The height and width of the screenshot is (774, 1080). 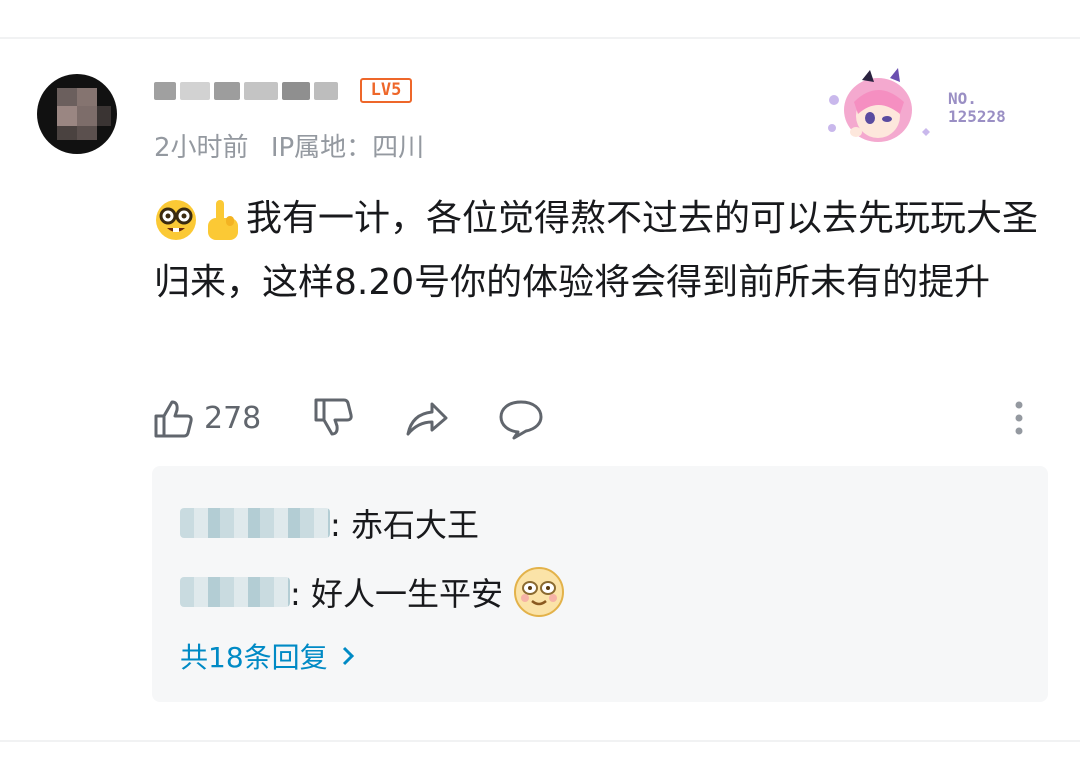 I want to click on share-icon, so click(x=427, y=419).